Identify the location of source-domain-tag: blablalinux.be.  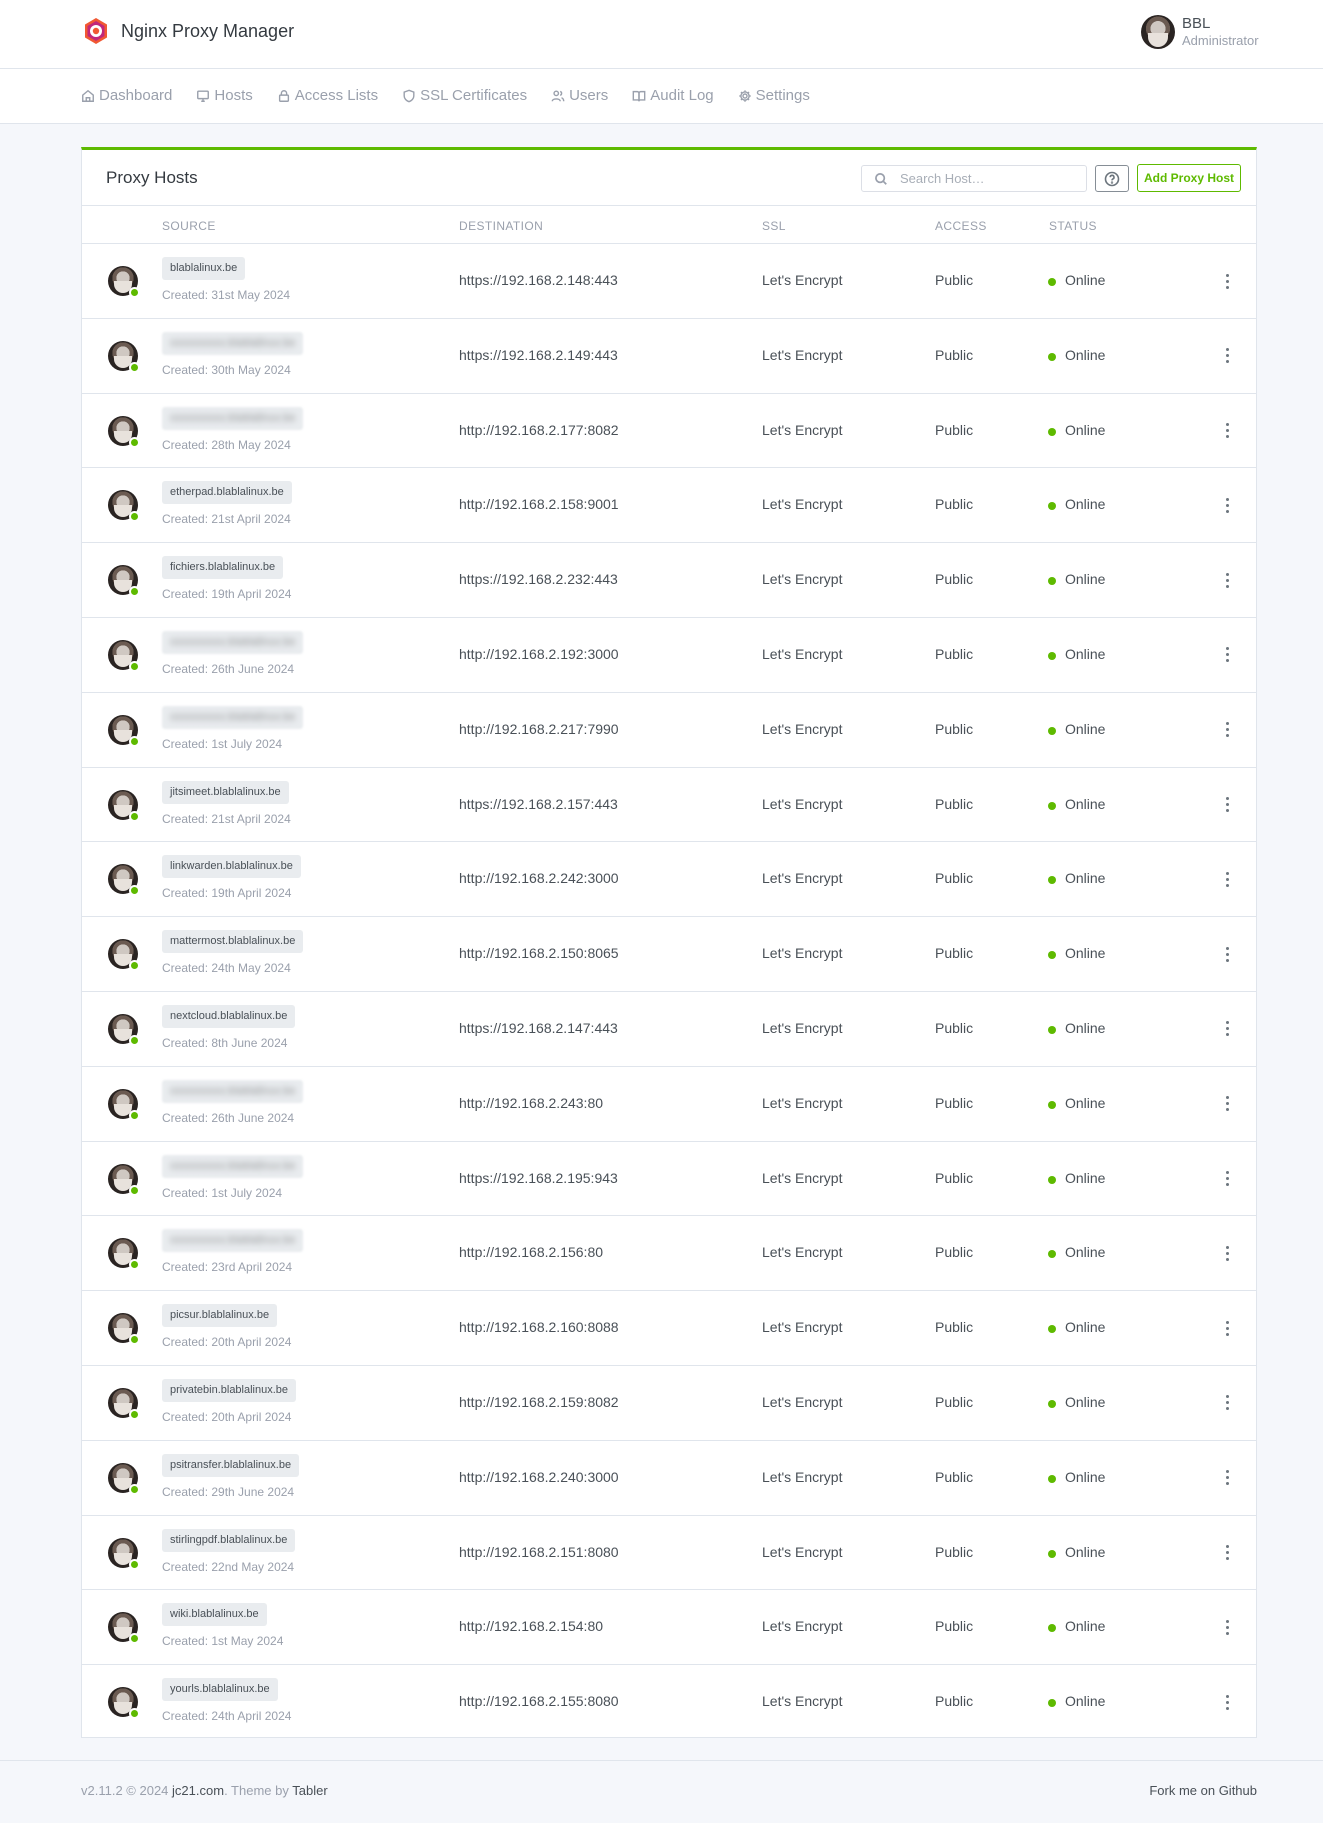
(204, 268).